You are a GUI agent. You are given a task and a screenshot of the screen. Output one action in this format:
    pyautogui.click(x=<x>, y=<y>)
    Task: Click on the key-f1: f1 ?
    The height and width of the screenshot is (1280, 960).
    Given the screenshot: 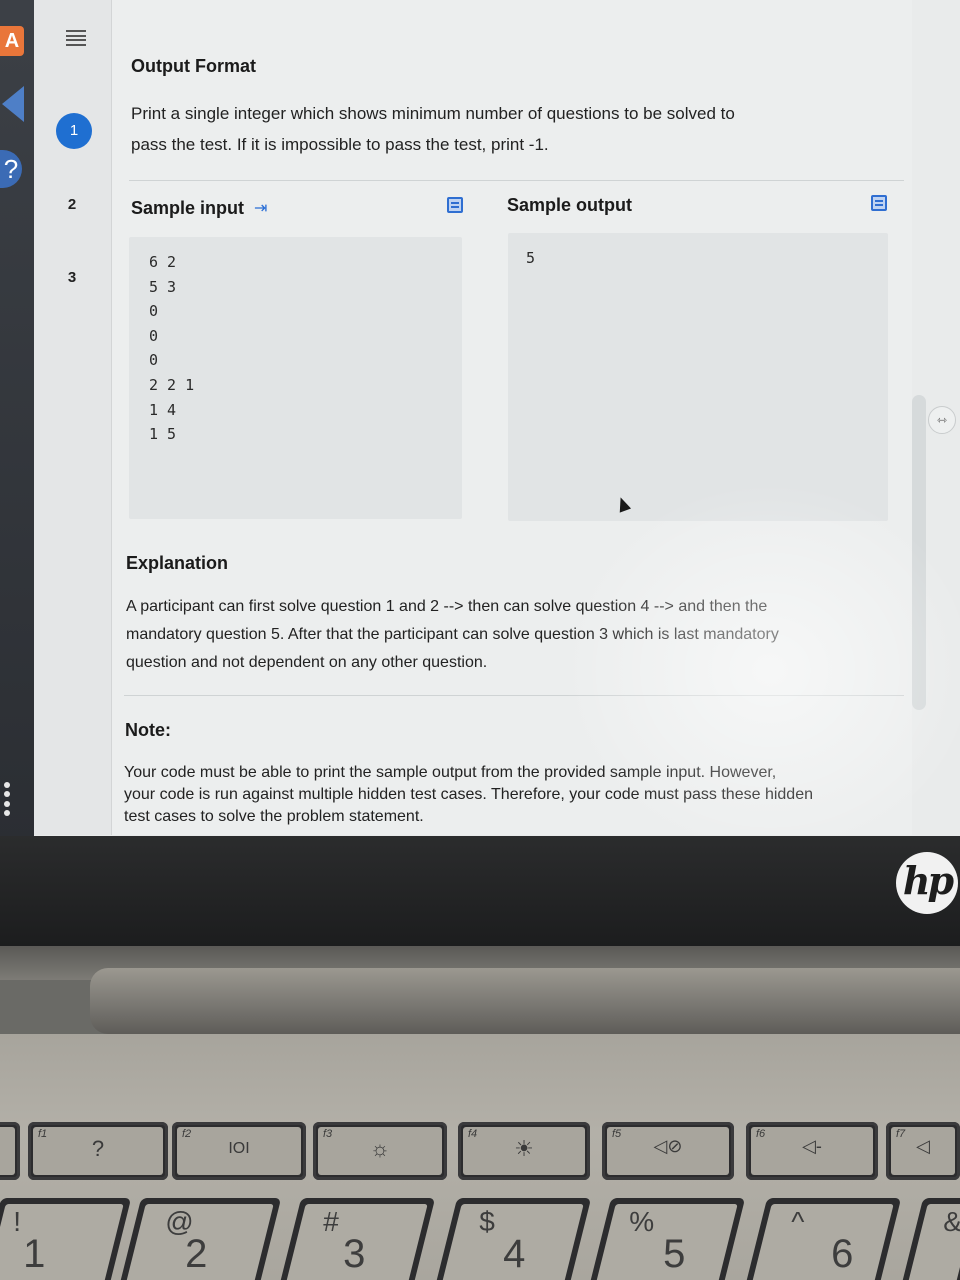 What is the action you would take?
    pyautogui.click(x=98, y=1151)
    